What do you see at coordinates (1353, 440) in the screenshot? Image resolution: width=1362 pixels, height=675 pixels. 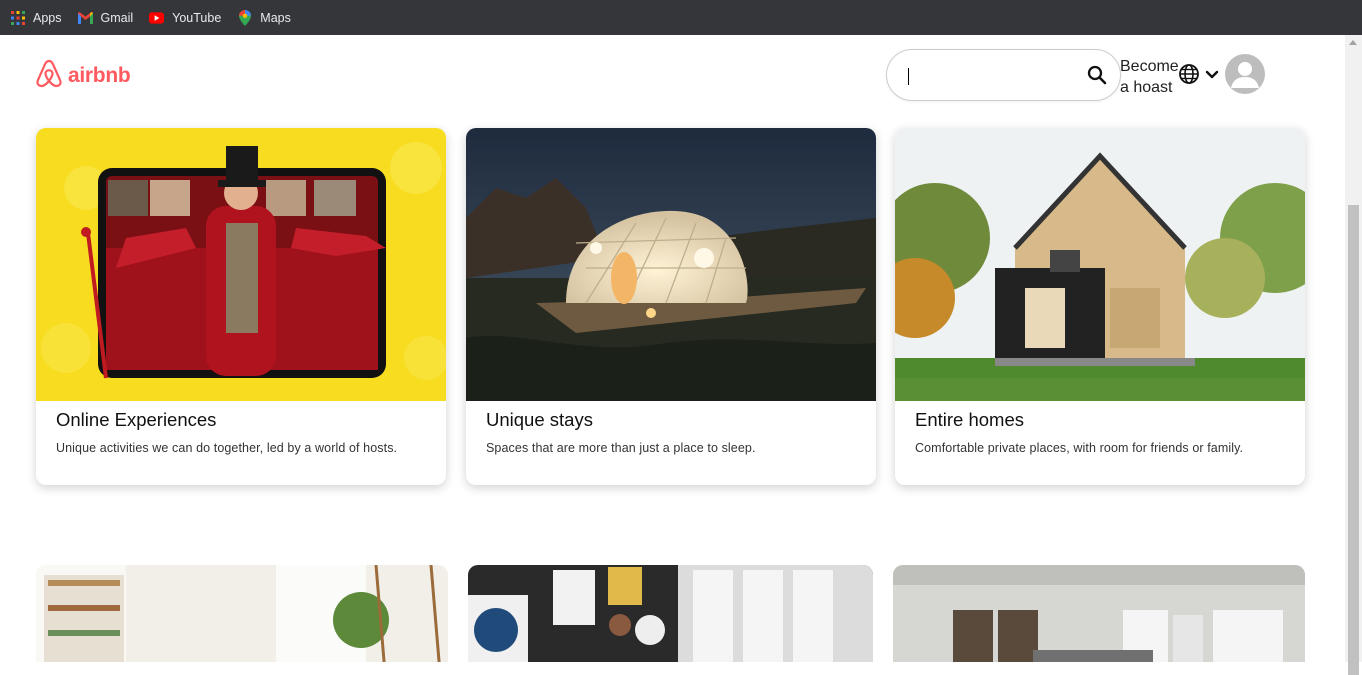 I see `scrollbar-thumb` at bounding box center [1353, 440].